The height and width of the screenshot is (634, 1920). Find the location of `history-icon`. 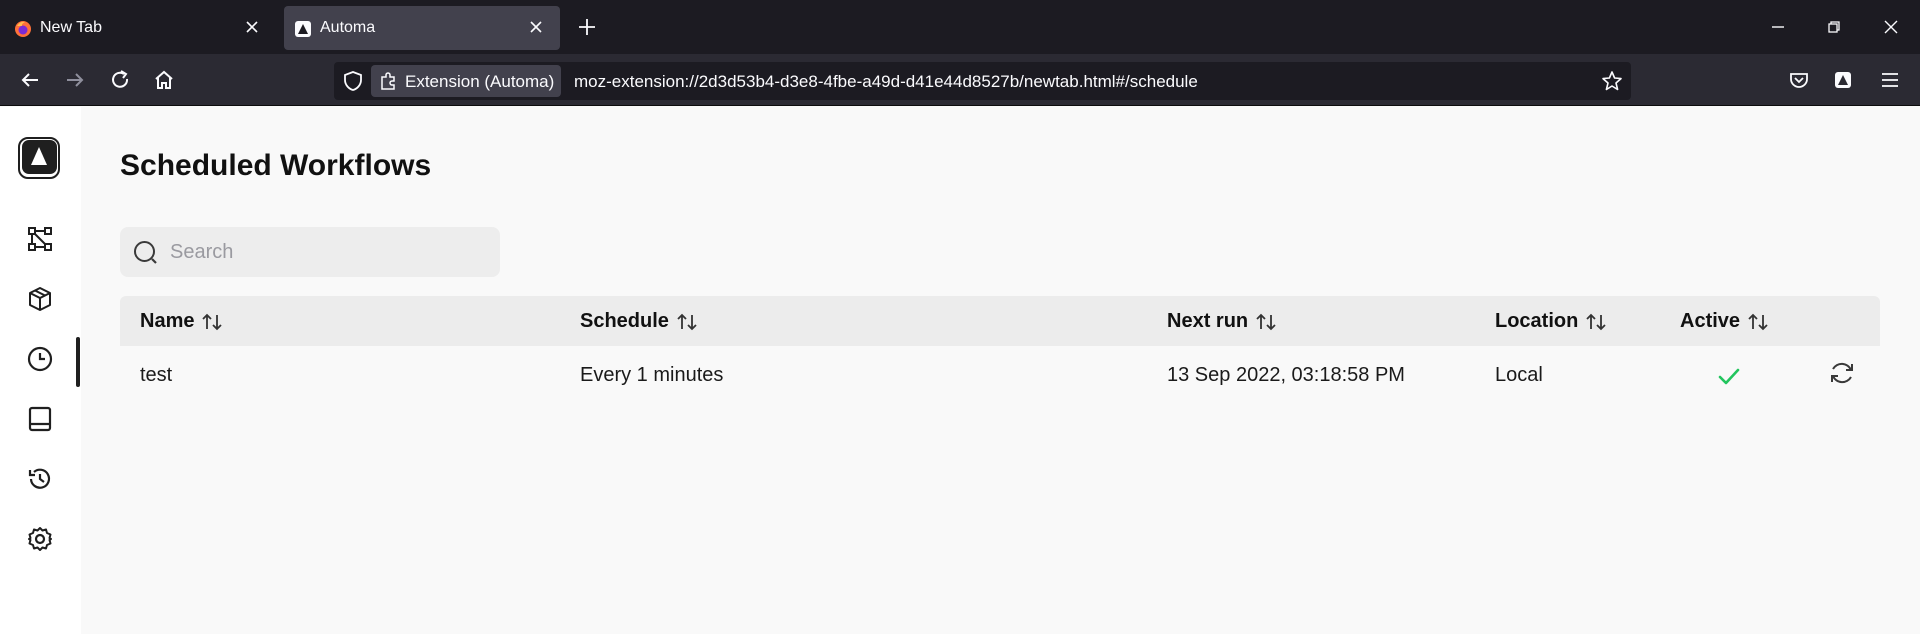

history-icon is located at coordinates (40, 479).